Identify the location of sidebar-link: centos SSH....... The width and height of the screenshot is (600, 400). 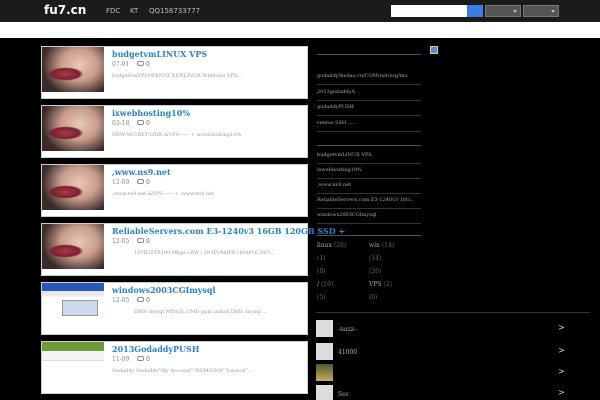
(336, 123).